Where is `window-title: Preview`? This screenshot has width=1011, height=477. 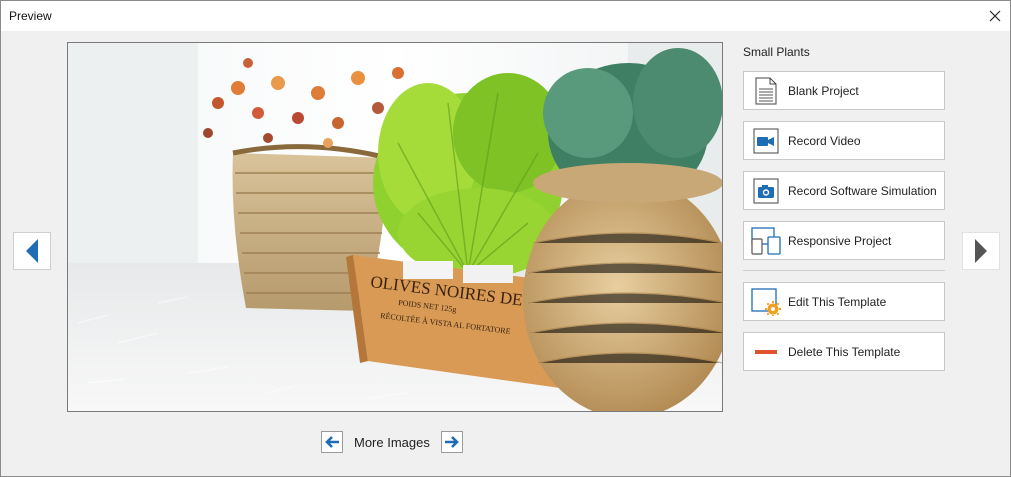
window-title: Preview is located at coordinates (30, 16).